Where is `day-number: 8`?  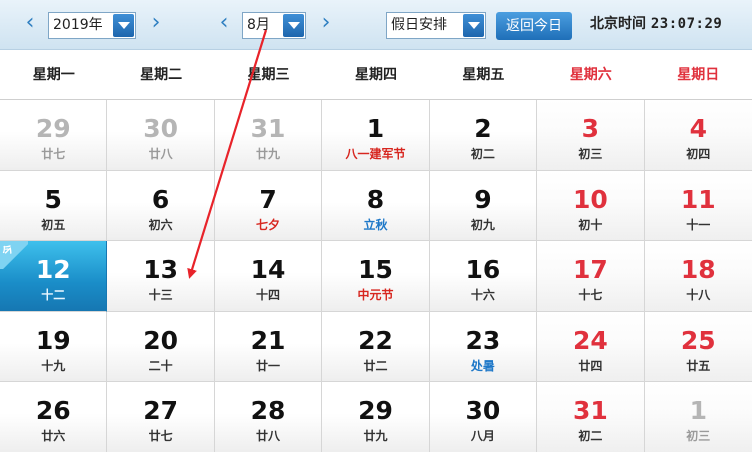
day-number: 8 is located at coordinates (375, 199).